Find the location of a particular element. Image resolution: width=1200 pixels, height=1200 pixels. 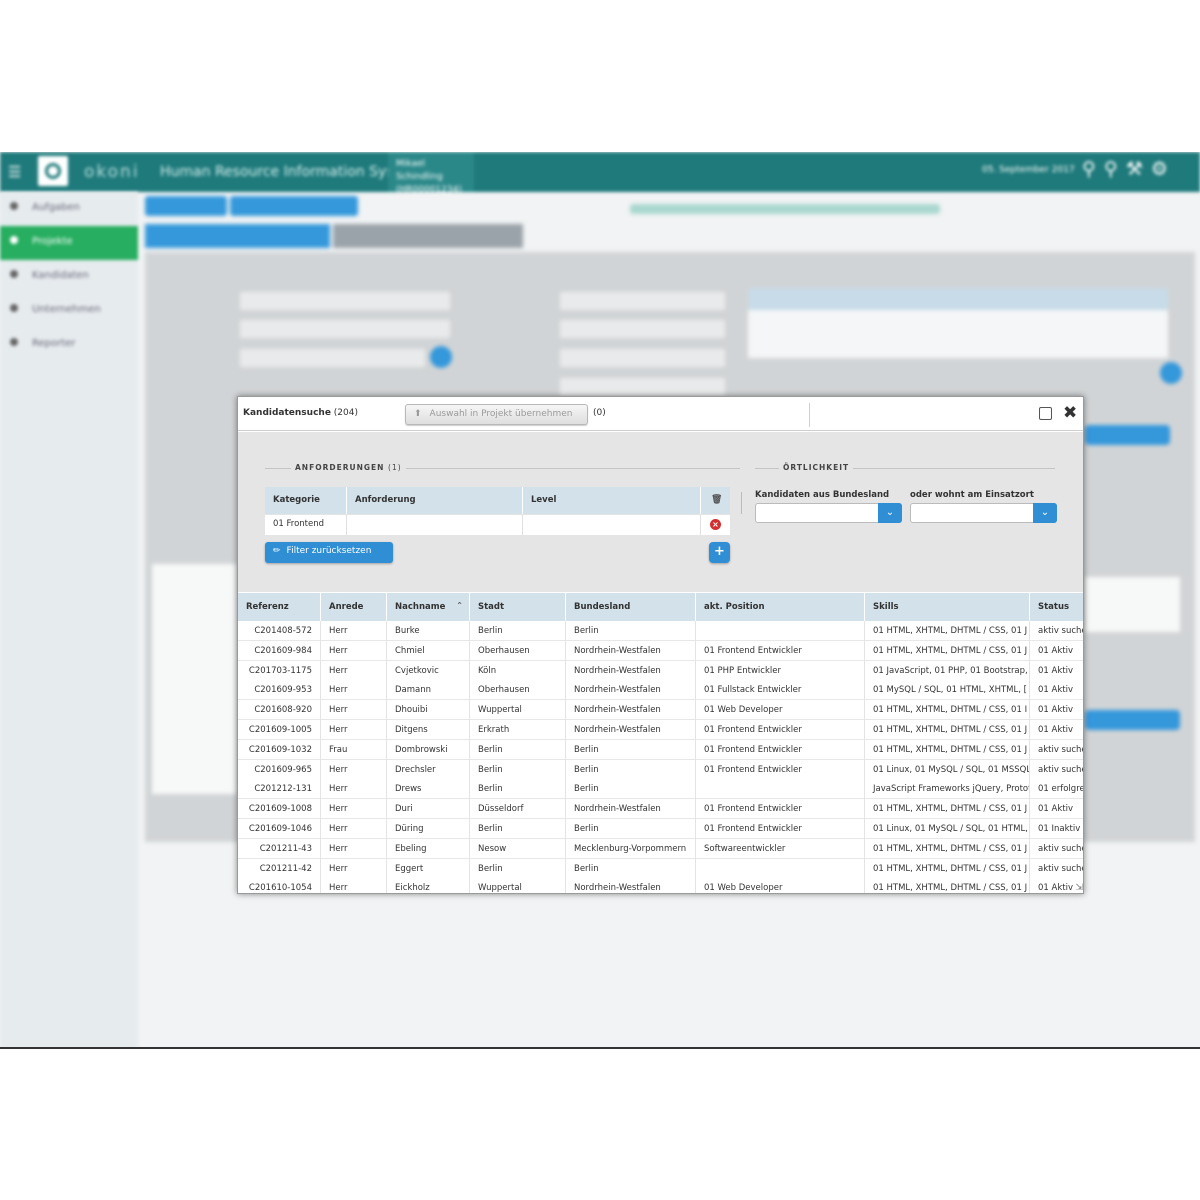

col-stadt: Stadt is located at coordinates (518, 607).